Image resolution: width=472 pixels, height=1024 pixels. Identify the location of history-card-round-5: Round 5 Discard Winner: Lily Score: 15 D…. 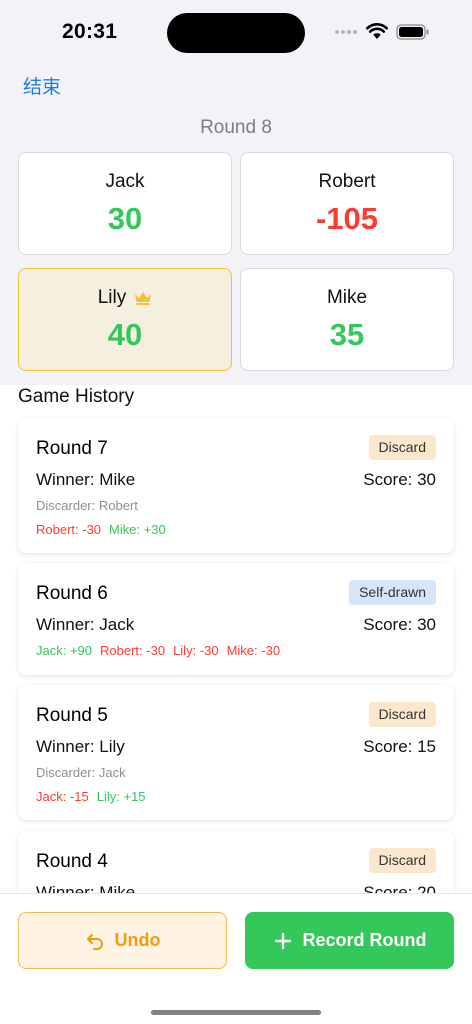
(236, 752).